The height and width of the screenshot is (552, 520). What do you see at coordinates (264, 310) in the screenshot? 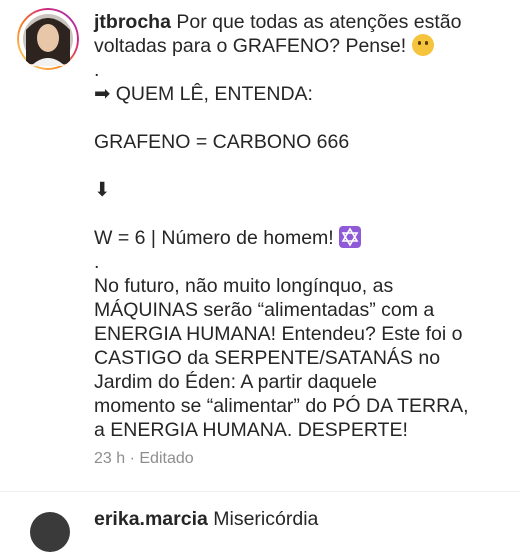
I see `comment-text: MÁQUINAS serão “alimentadas” com a` at bounding box center [264, 310].